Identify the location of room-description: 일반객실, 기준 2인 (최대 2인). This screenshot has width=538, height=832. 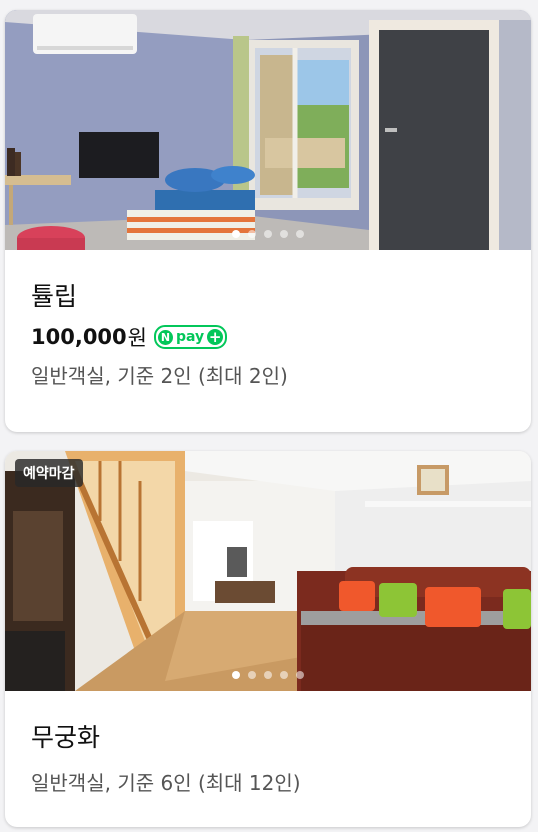
(159, 376).